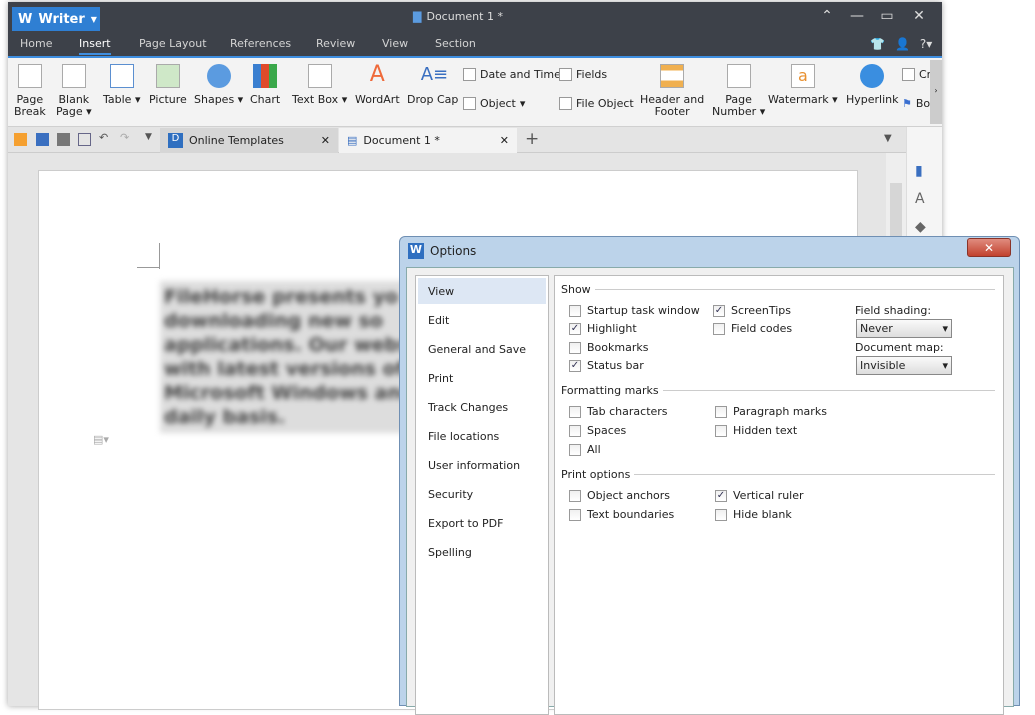 The height and width of the screenshot is (715, 1035). Describe the element at coordinates (597, 430) in the screenshot. I see `checkbox-spaces: Spaces` at that location.